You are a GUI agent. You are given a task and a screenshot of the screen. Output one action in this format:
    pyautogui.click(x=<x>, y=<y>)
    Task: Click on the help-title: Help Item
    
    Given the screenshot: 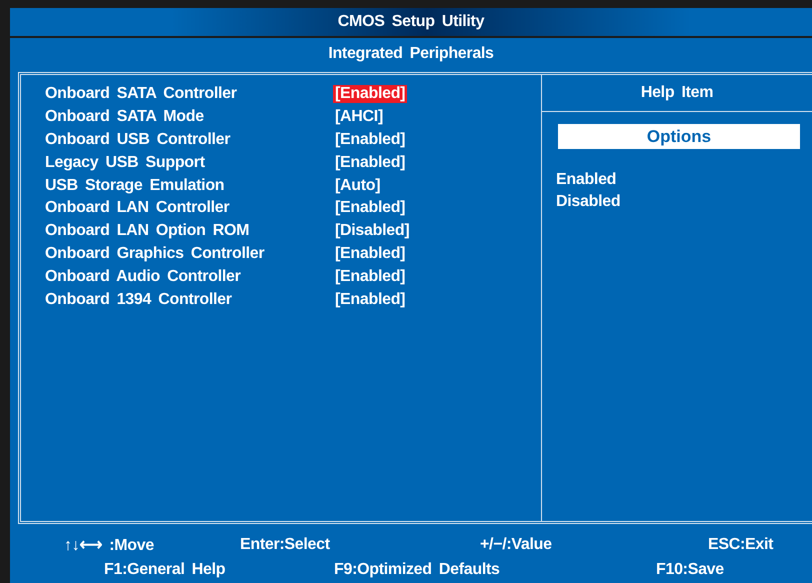 What is the action you would take?
    pyautogui.click(x=677, y=93)
    